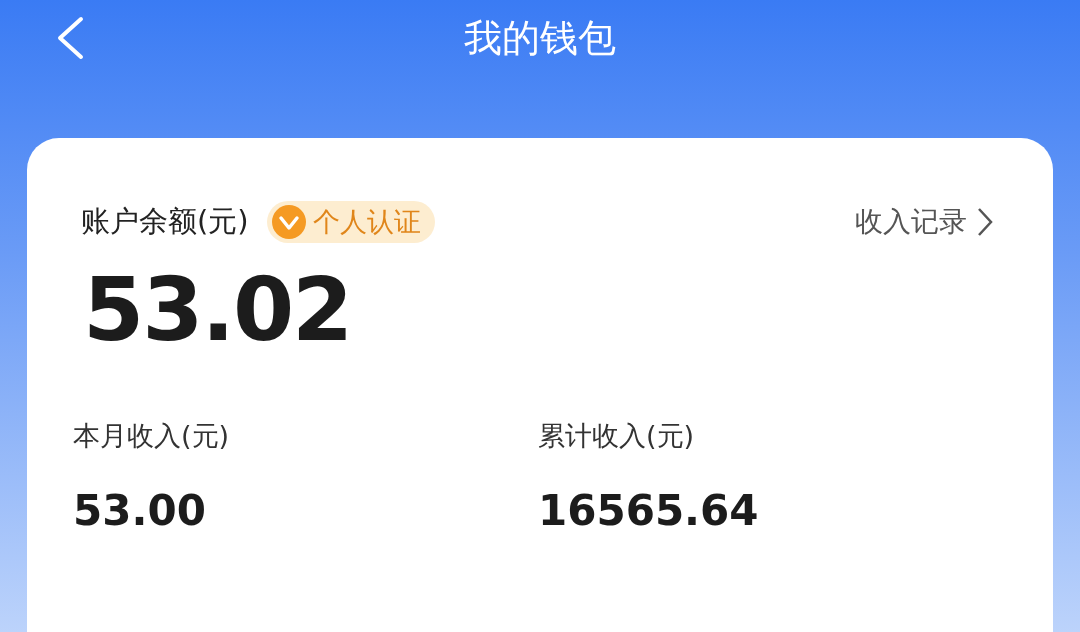 The height and width of the screenshot is (632, 1080). I want to click on stat-label: 本月收入(元), so click(152, 435).